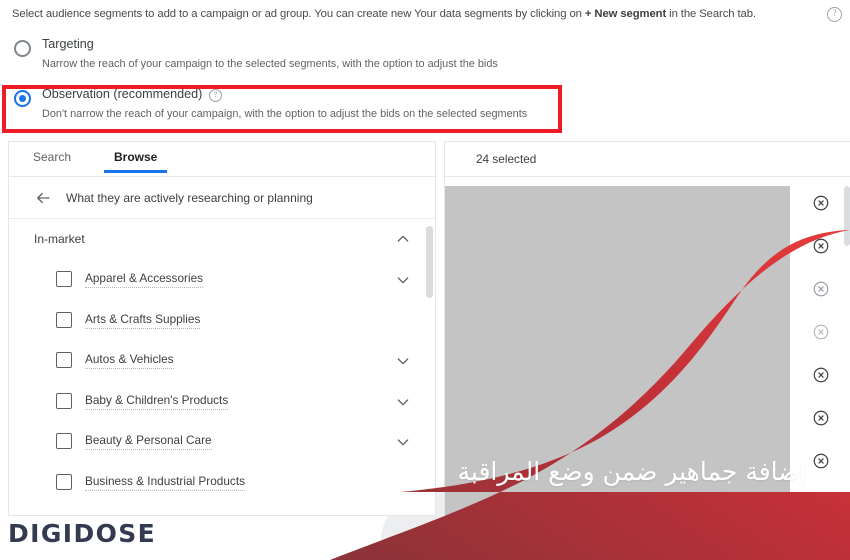 Image resolution: width=850 pixels, height=560 pixels. What do you see at coordinates (22, 48) in the screenshot?
I see `radio-targeting` at bounding box center [22, 48].